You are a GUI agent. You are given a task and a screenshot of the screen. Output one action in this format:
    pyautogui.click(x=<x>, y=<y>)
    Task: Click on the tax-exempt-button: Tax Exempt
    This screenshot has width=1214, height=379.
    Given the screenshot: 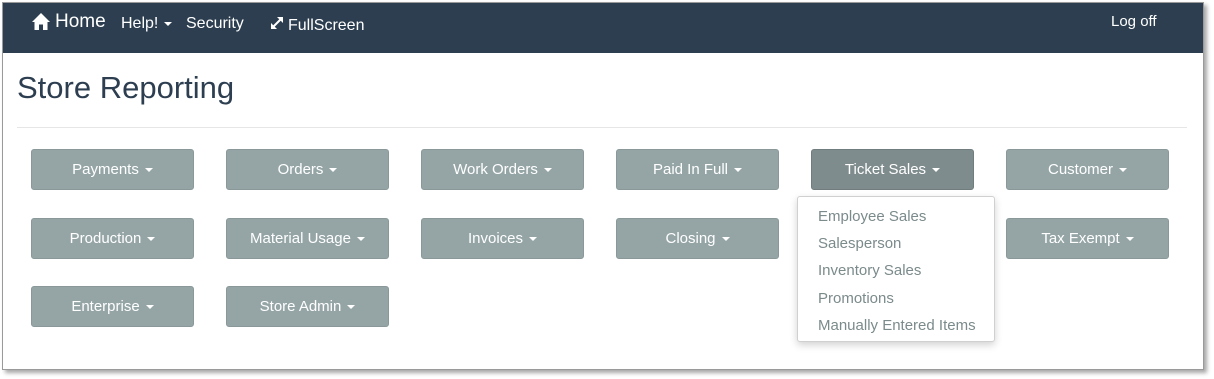 What is the action you would take?
    pyautogui.click(x=1087, y=238)
    